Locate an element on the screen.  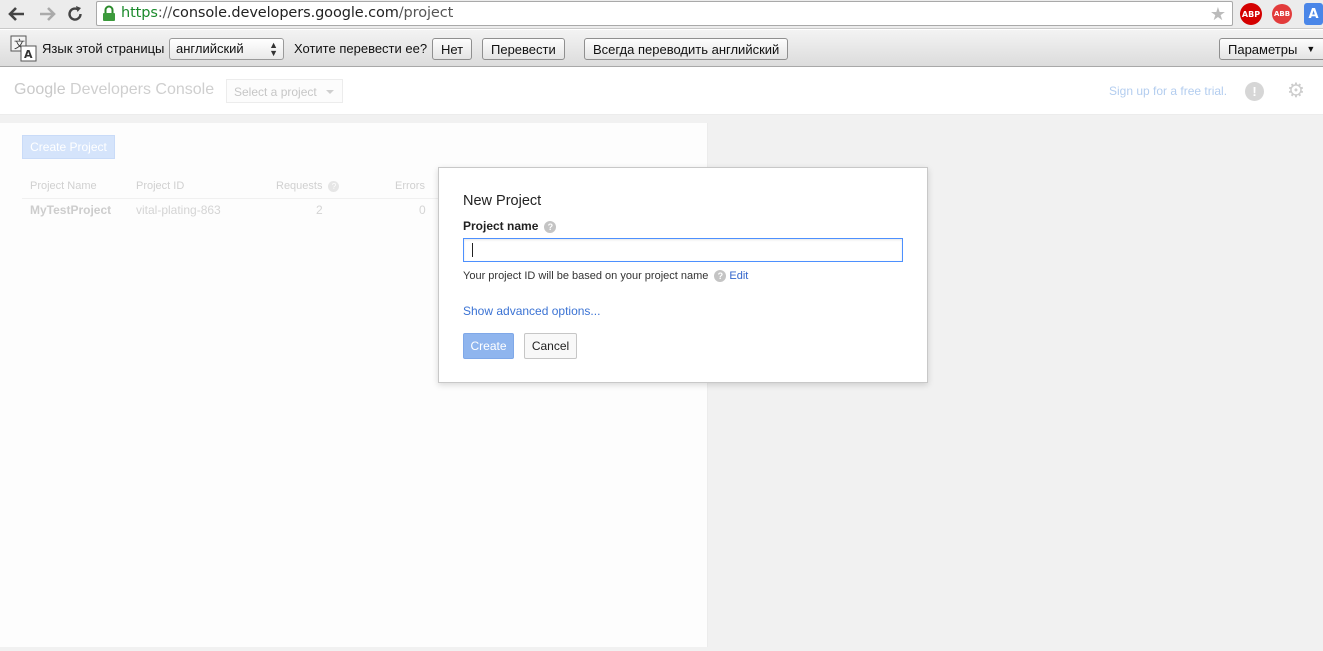
forward-arrow-icon is located at coordinates (48, 14).